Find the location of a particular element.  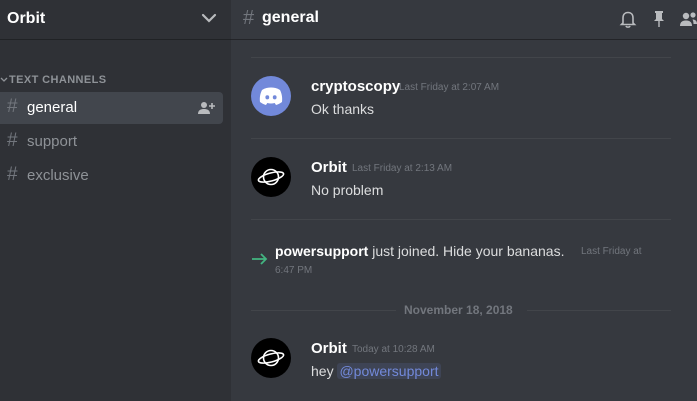

message-text: hey @powersupport is located at coordinates (376, 371).